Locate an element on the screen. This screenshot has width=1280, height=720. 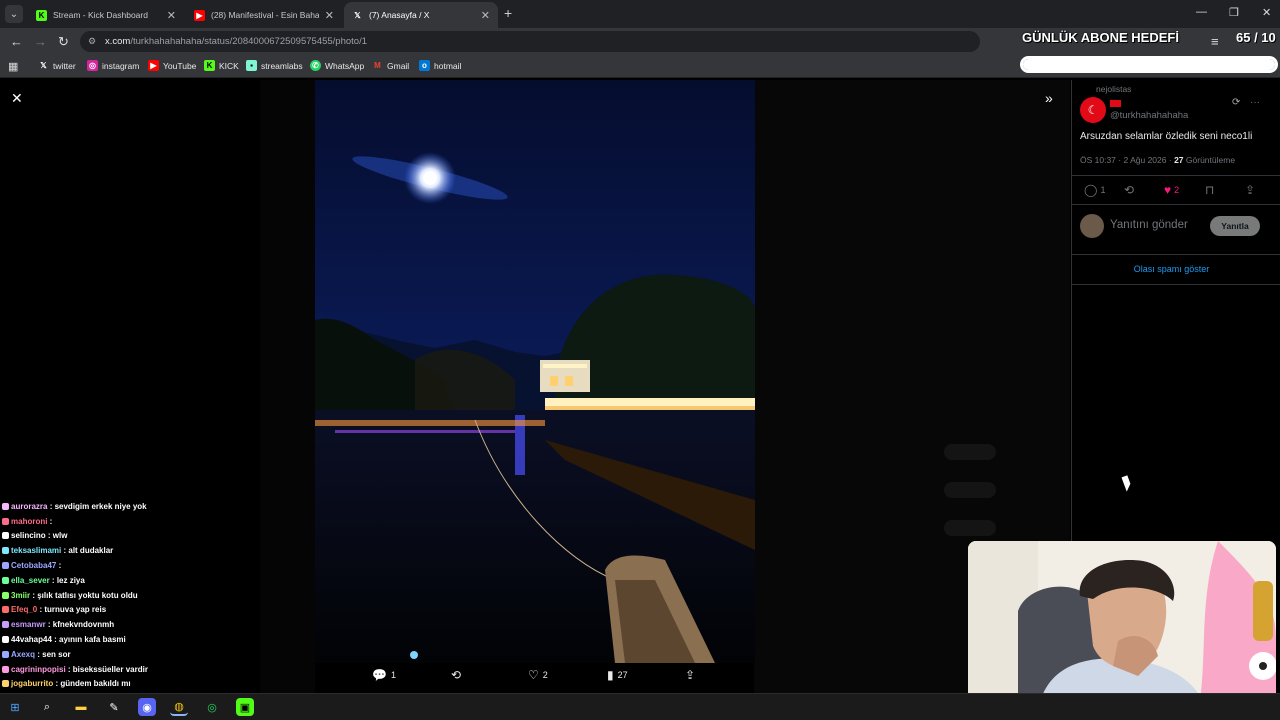
chat-text: wlw is located at coordinates (60, 536).